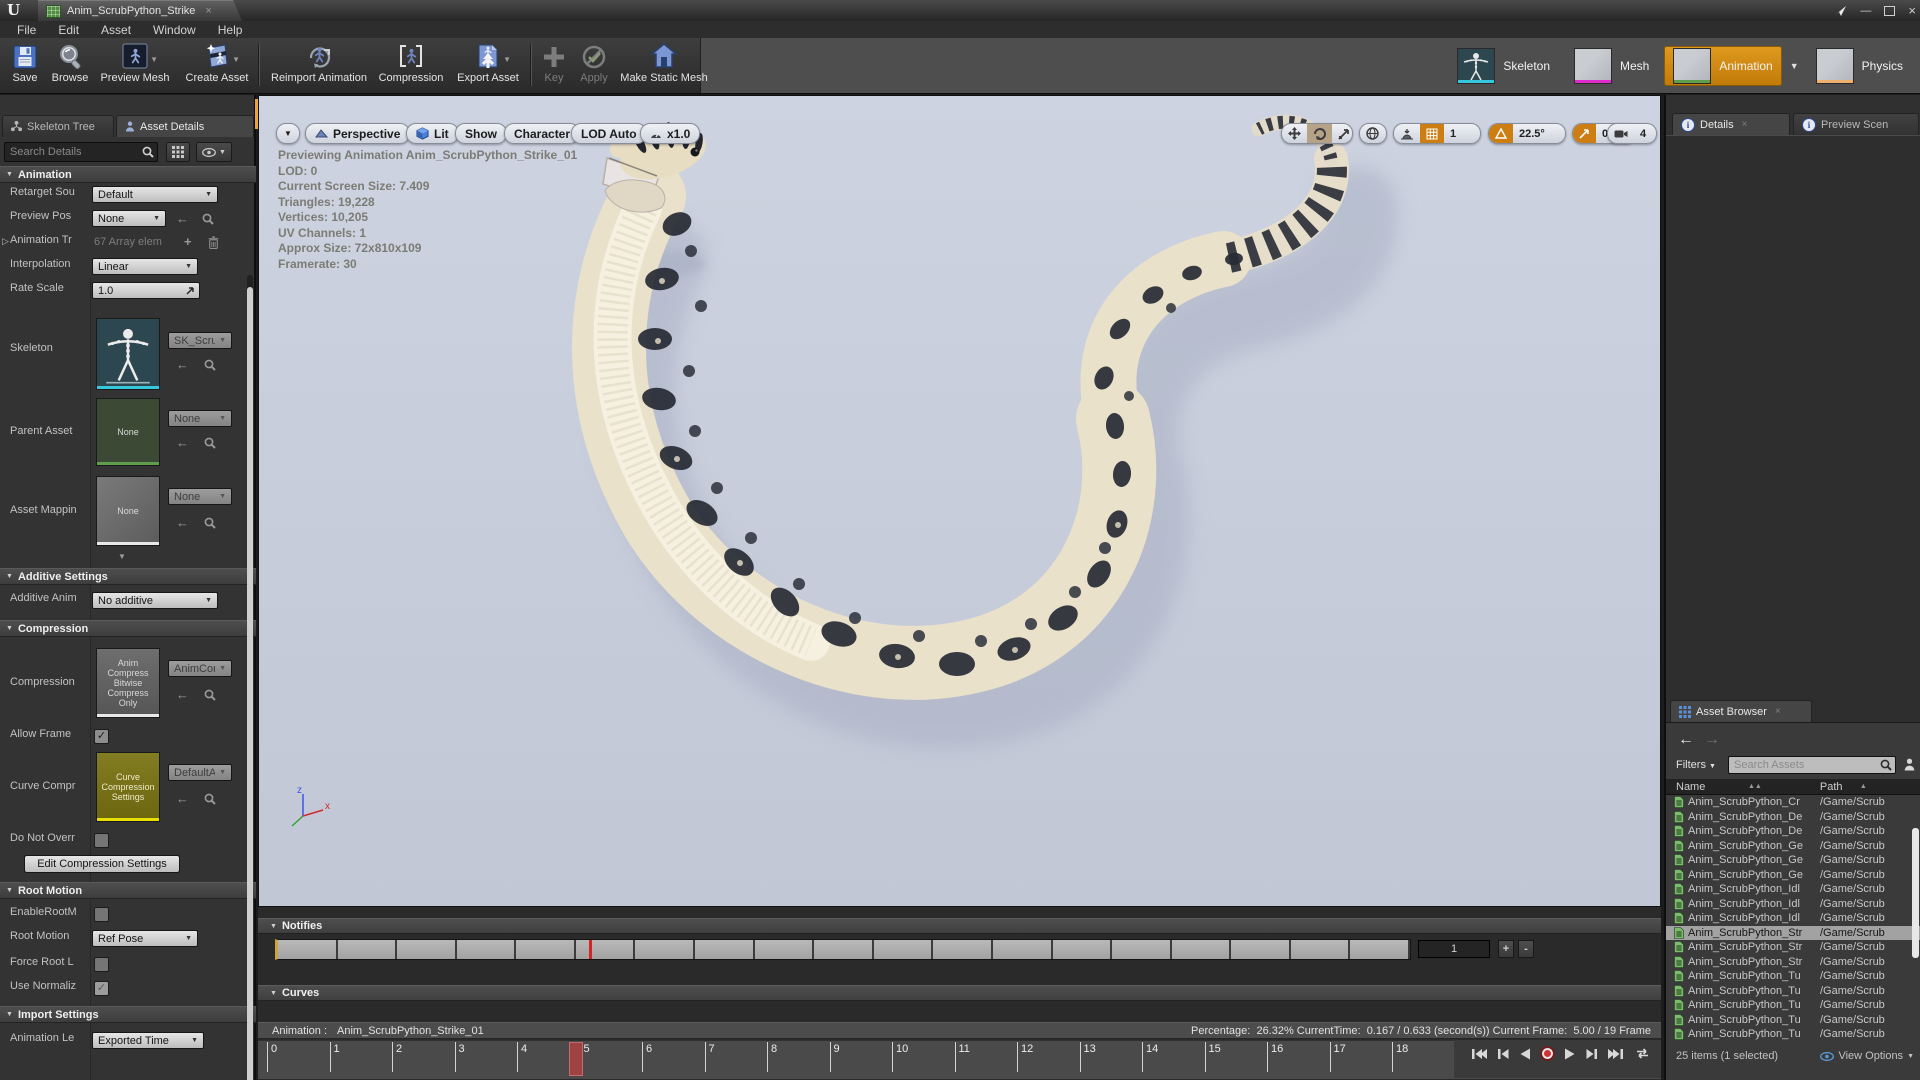  What do you see at coordinates (122, 556) in the screenshot?
I see `expander-arrow-icon: ▼` at bounding box center [122, 556].